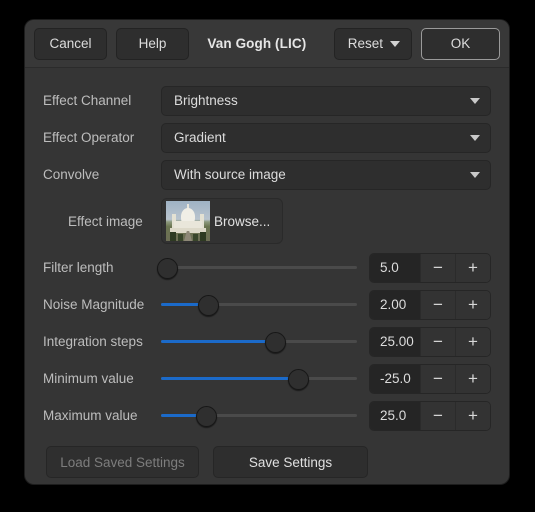 Image resolution: width=535 pixels, height=512 pixels. Describe the element at coordinates (395, 415) in the screenshot. I see `maximum-value-value: 25.0` at that location.